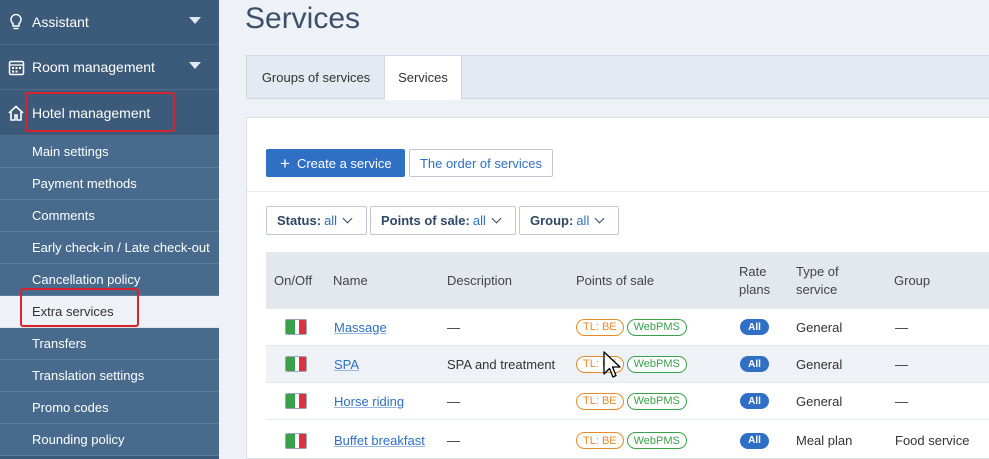 The width and height of the screenshot is (989, 459). Describe the element at coordinates (109, 216) in the screenshot. I see `sidebar-item-comments: Comments` at that location.